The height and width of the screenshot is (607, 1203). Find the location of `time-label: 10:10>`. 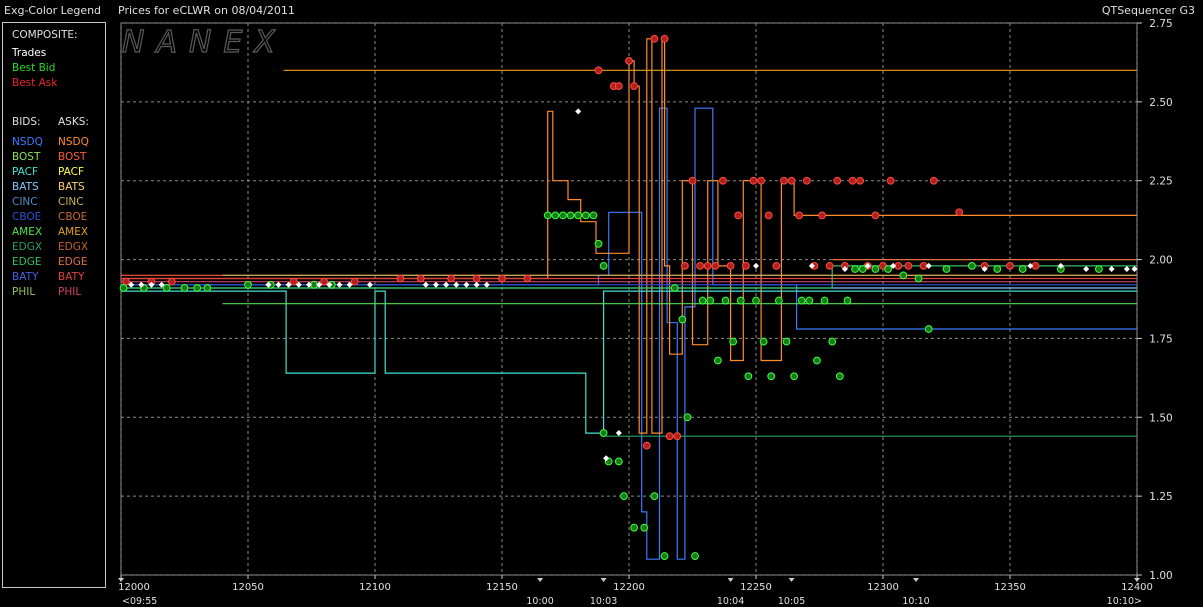

time-label: 10:10> is located at coordinates (1124, 601).